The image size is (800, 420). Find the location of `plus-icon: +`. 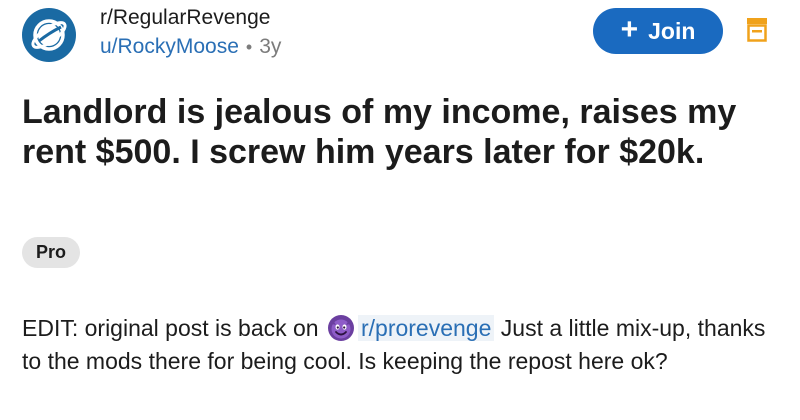

plus-icon: + is located at coordinates (629, 29).